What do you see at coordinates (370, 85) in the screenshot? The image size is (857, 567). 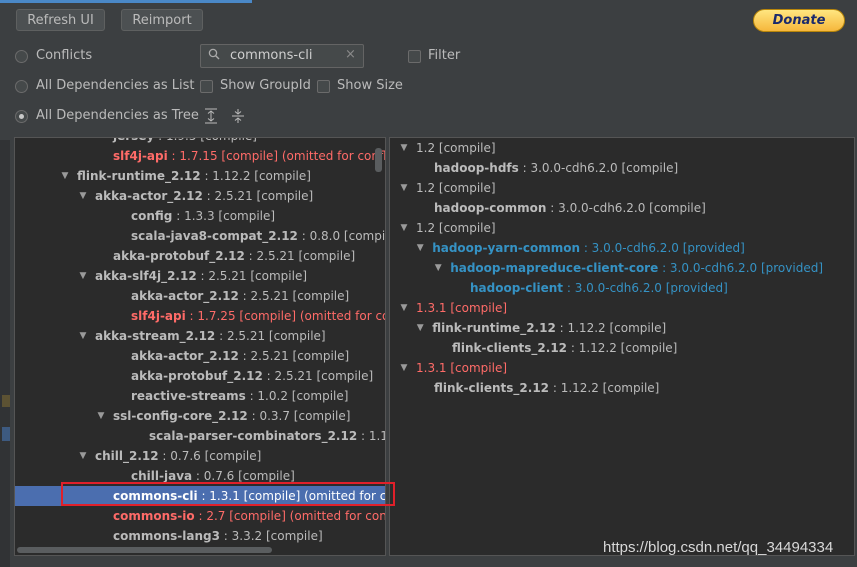 I see `show-size-label: Show Size` at bounding box center [370, 85].